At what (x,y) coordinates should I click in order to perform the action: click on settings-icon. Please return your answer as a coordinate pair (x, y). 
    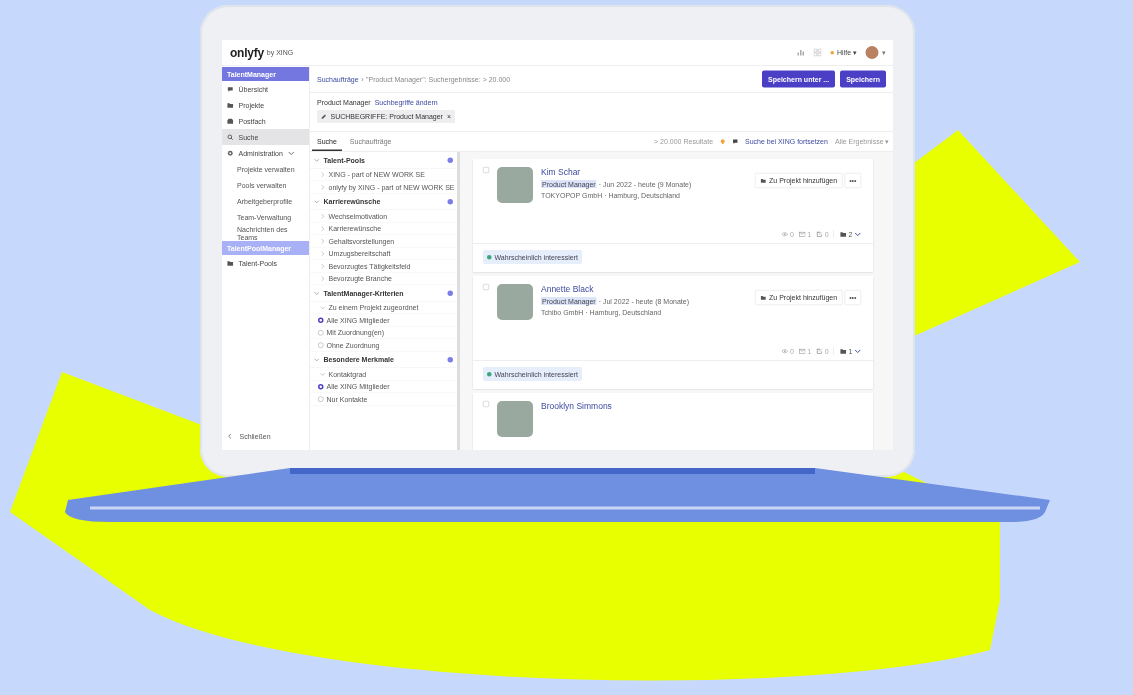
    Looking at the image, I should click on (230, 153).